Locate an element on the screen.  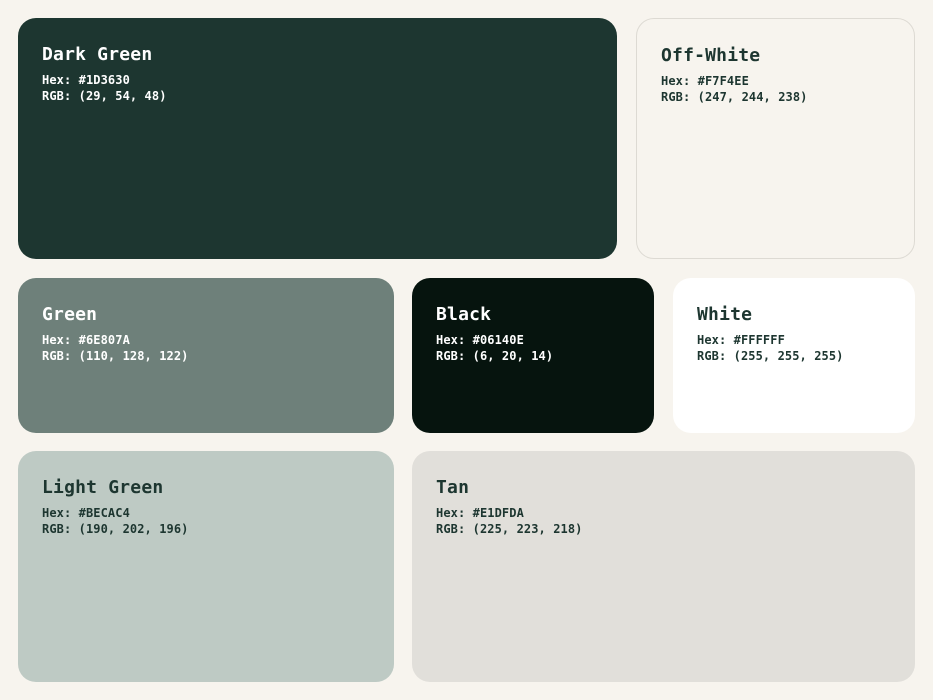
swatch-rgb: RGB: (255, 255, 255) is located at coordinates (770, 356).